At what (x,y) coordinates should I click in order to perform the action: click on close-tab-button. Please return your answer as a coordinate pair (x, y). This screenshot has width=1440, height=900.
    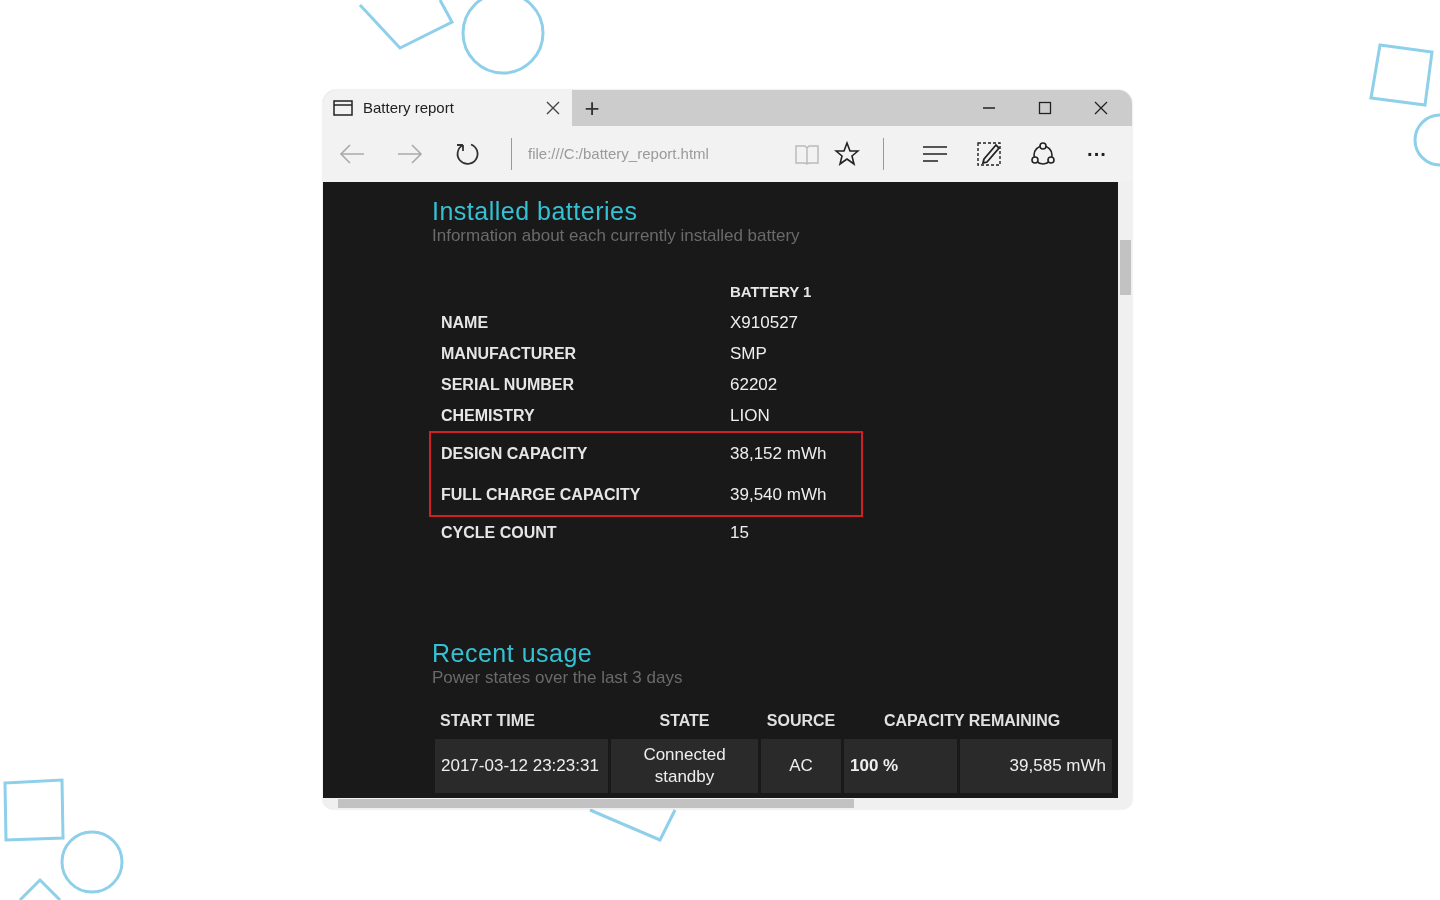
    Looking at the image, I should click on (553, 108).